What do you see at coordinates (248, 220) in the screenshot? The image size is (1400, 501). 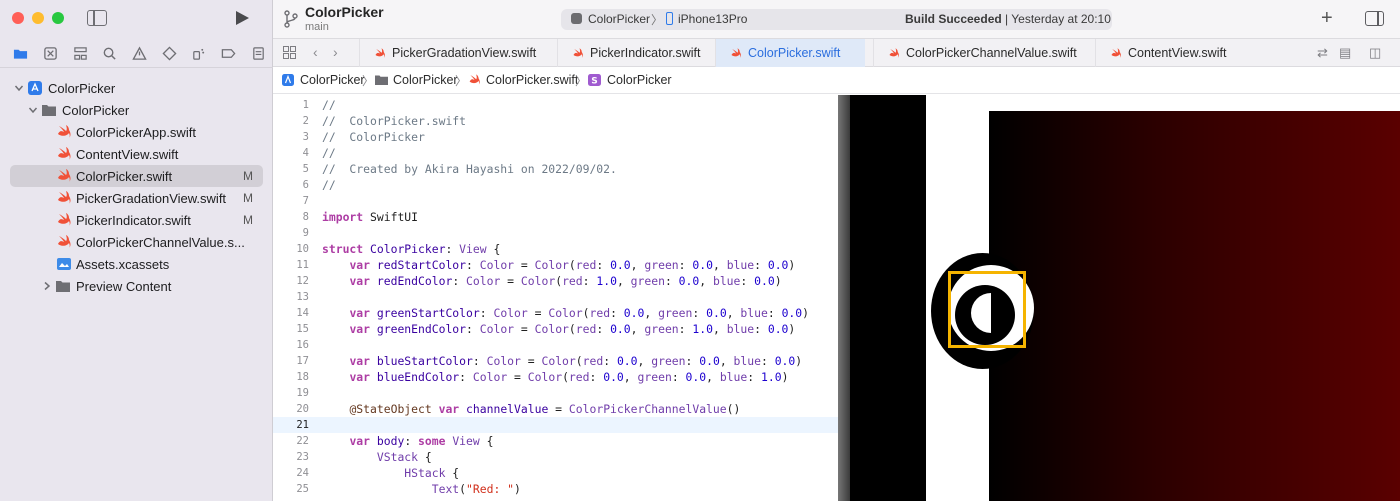 I see `modified-badge: M` at bounding box center [248, 220].